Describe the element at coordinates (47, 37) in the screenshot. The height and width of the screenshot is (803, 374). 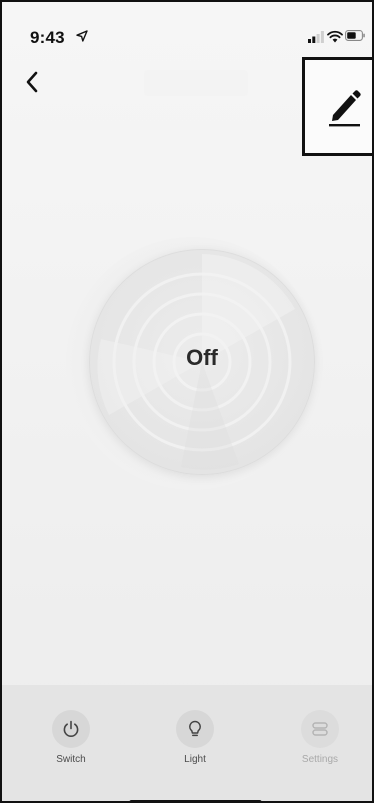
I see `status-time: 9:43` at that location.